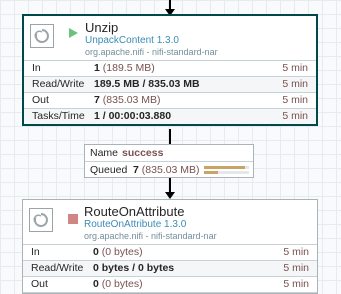 This screenshot has width=341, height=294. Describe the element at coordinates (58, 116) in the screenshot. I see `stat-label: Tasks/Time` at that location.